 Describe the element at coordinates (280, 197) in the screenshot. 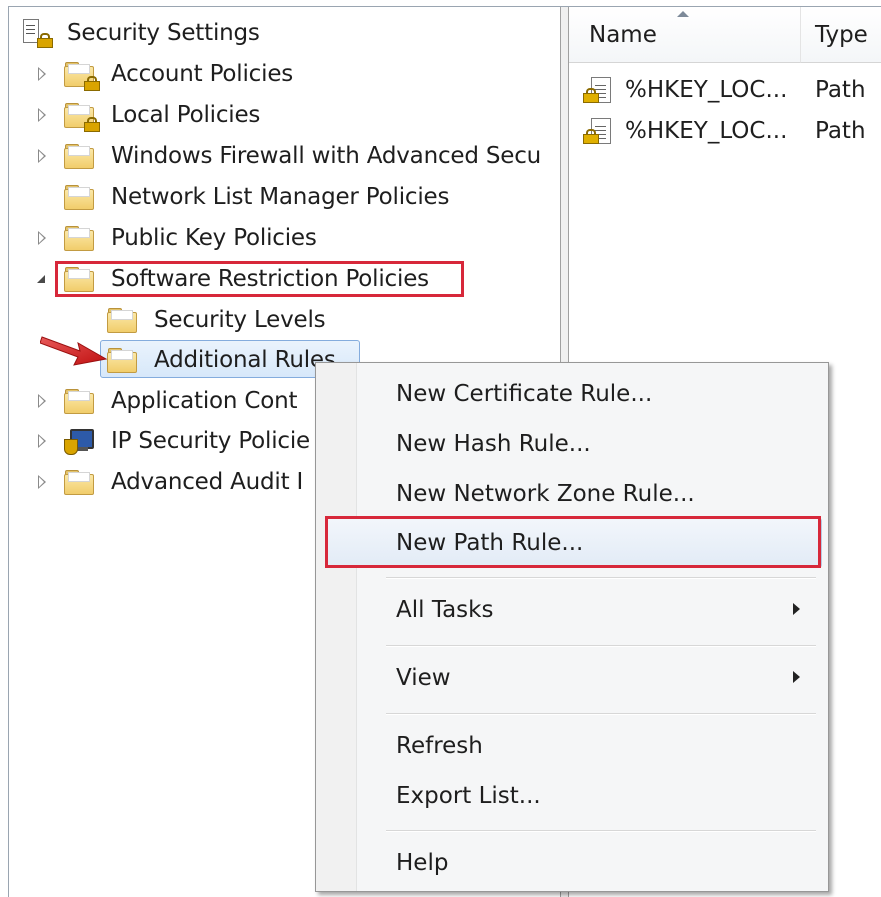

I see `tree-label: Network List Manager Policies` at that location.